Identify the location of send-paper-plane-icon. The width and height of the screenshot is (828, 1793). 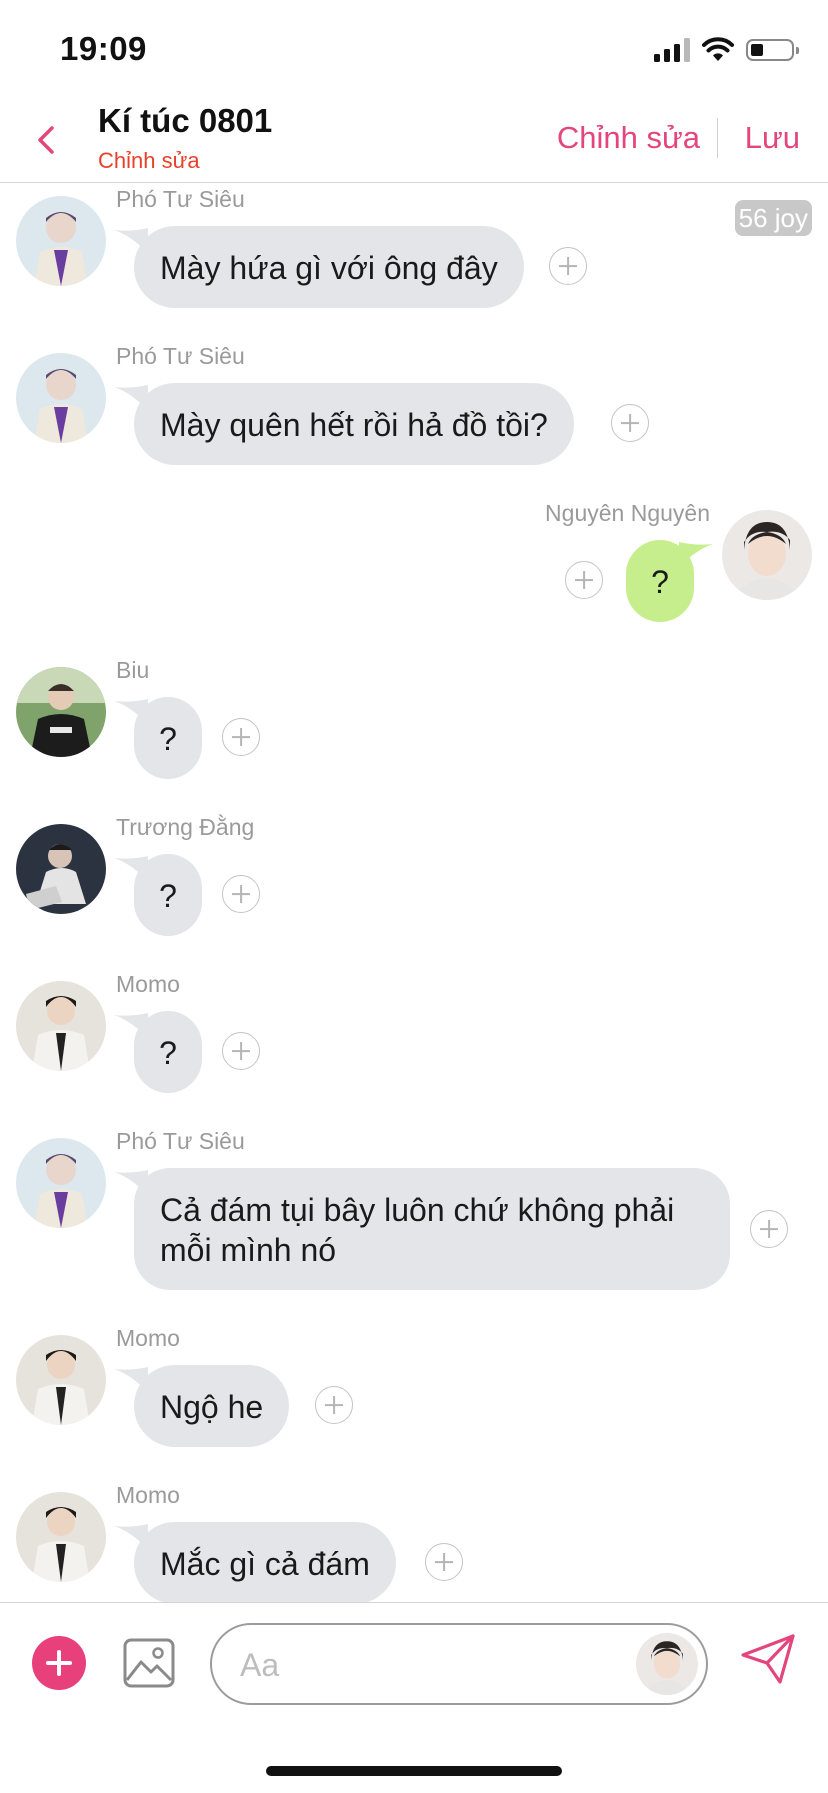
(768, 1659).